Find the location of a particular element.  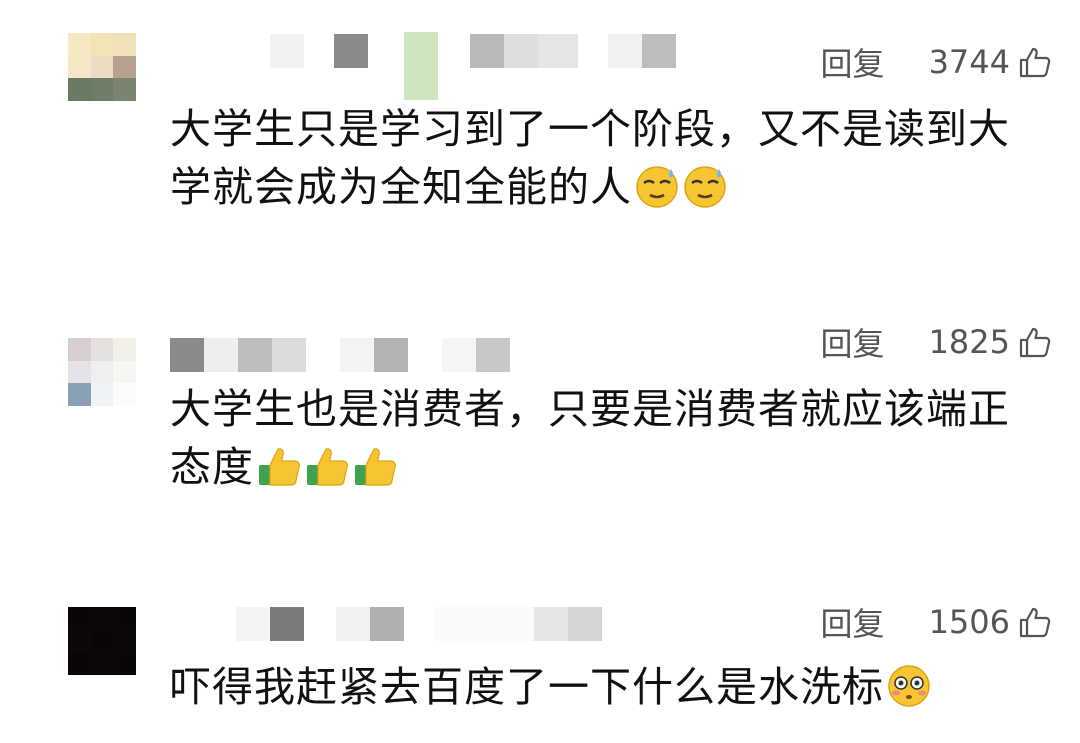

like-button: 1825 is located at coordinates (990, 342).